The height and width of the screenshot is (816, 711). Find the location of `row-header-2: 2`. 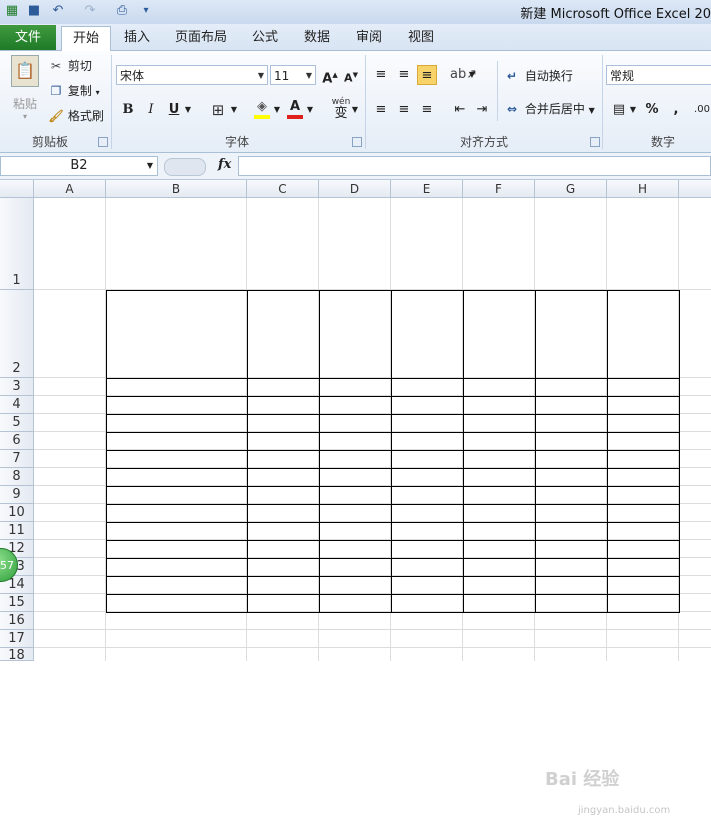

row-header-2: 2 is located at coordinates (17, 334).